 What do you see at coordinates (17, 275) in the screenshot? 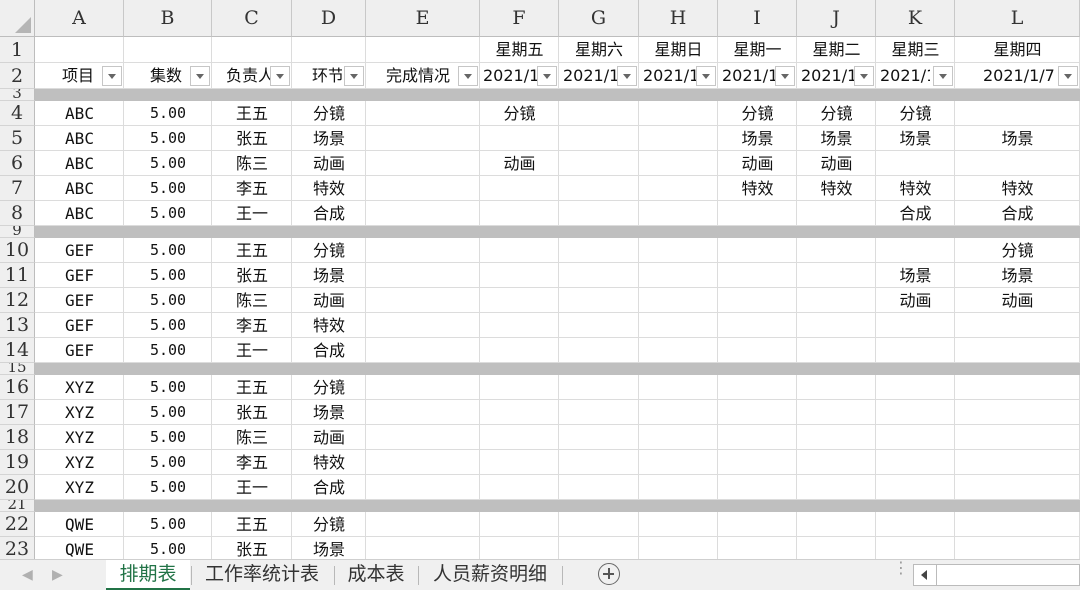
I see `row-header-11: 11` at bounding box center [17, 275].